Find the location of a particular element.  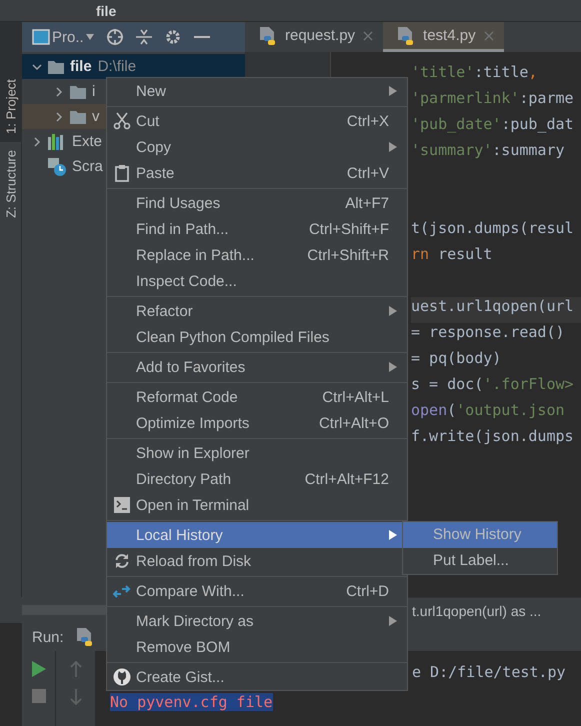

code-line: t(json.dumps(resul is located at coordinates (493, 229).